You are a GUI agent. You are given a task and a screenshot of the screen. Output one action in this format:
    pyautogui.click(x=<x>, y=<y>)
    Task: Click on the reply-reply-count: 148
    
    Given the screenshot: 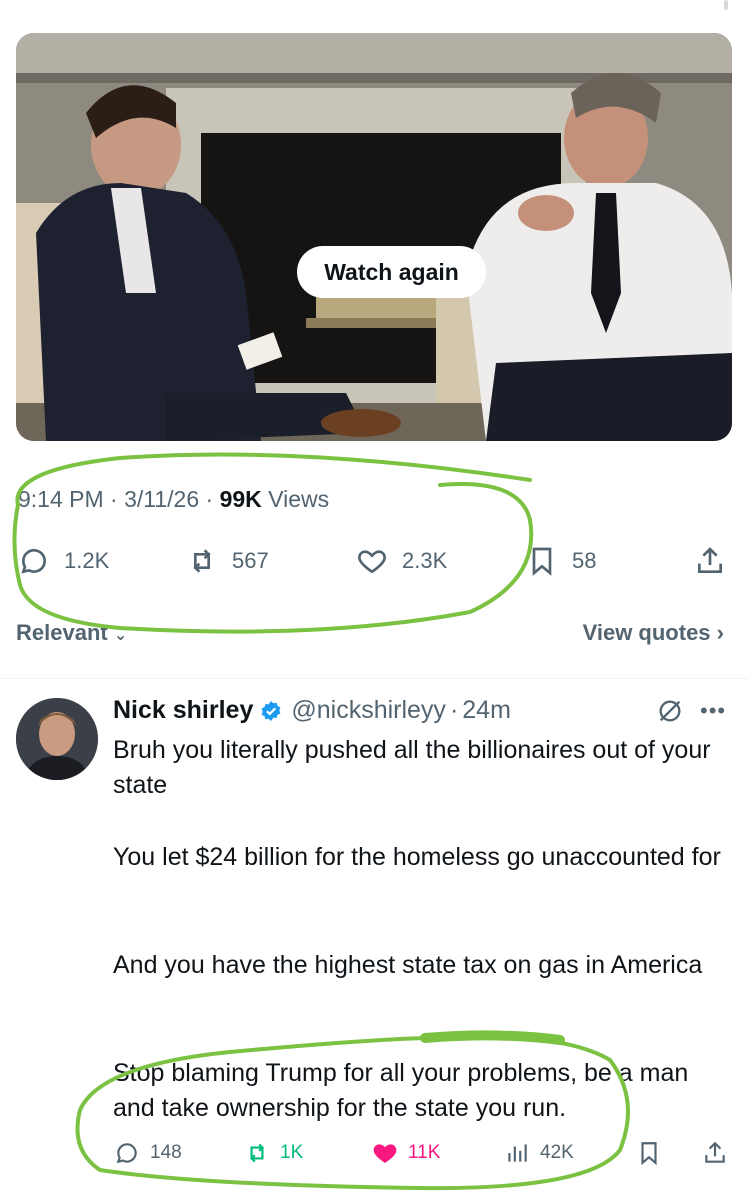 What is the action you would take?
    pyautogui.click(x=166, y=1152)
    